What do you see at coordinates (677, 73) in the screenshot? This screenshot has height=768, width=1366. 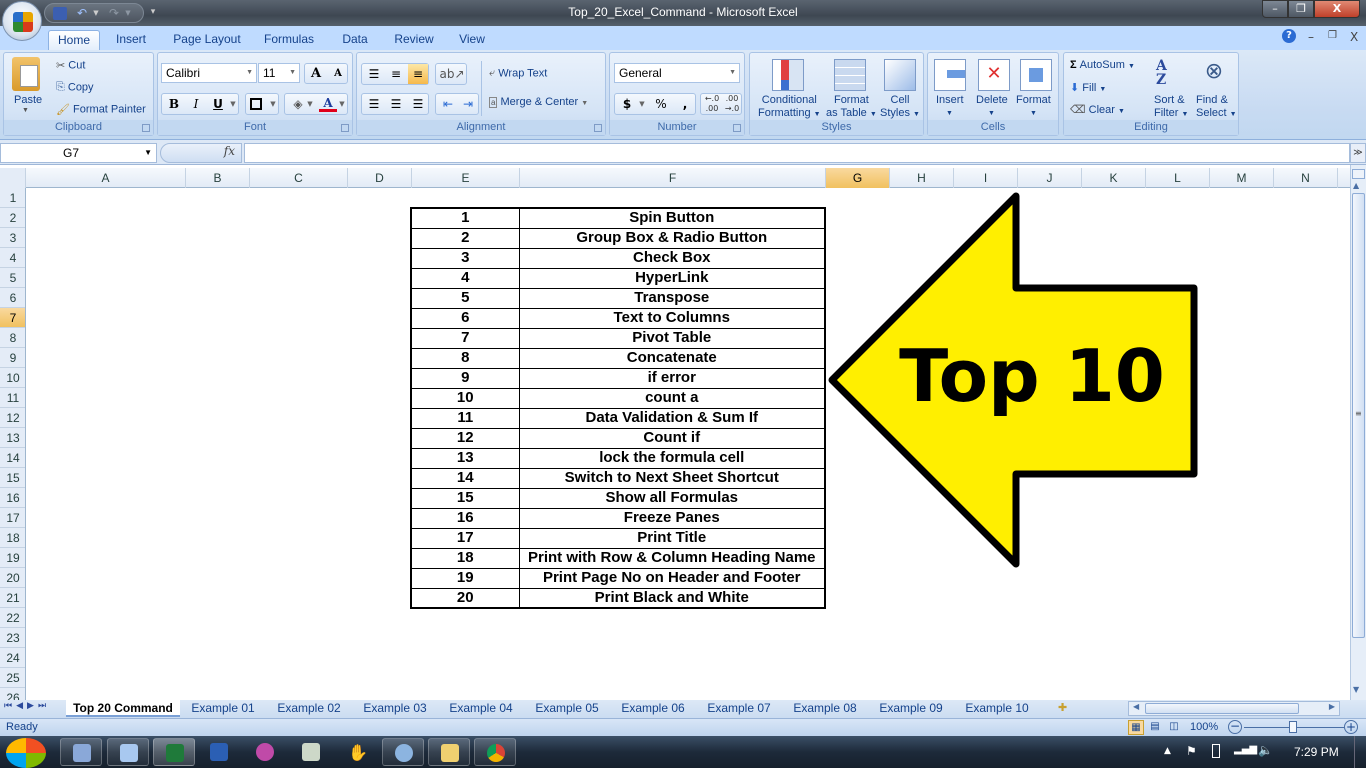 I see `number-format-select: General ▼` at bounding box center [677, 73].